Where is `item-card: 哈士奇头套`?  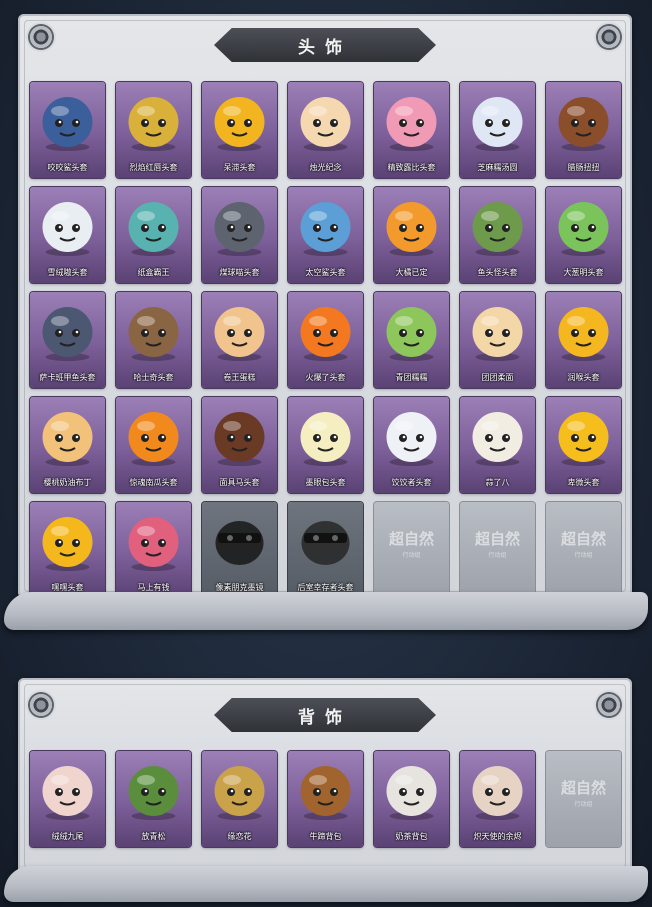
item-card: 哈士奇头套 is located at coordinates (153, 340).